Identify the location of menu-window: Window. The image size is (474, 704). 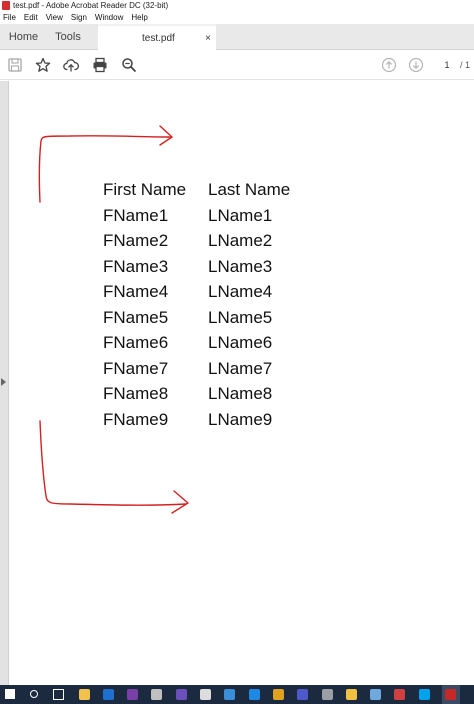
(109, 17).